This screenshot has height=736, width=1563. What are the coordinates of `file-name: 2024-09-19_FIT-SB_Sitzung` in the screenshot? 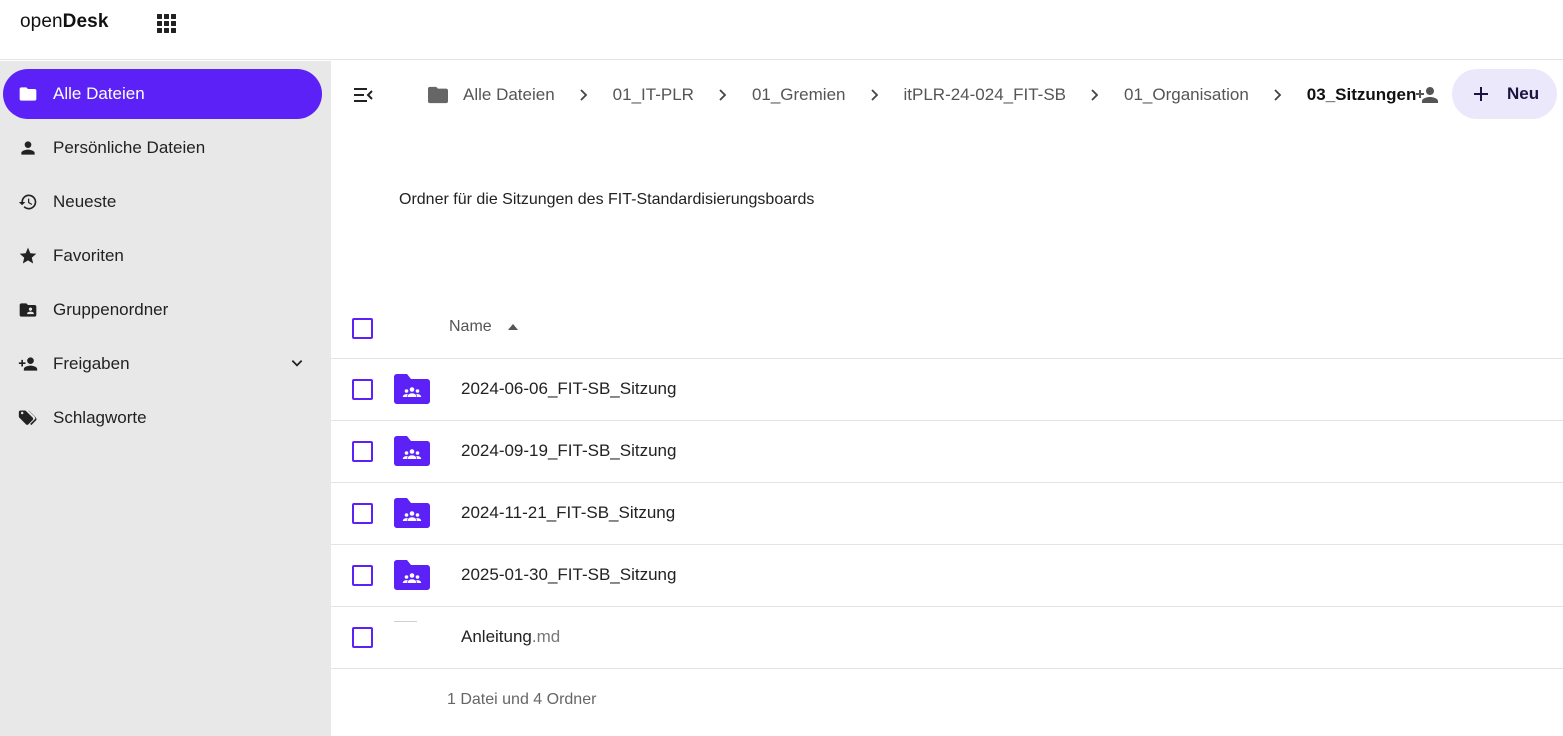 It's located at (568, 451).